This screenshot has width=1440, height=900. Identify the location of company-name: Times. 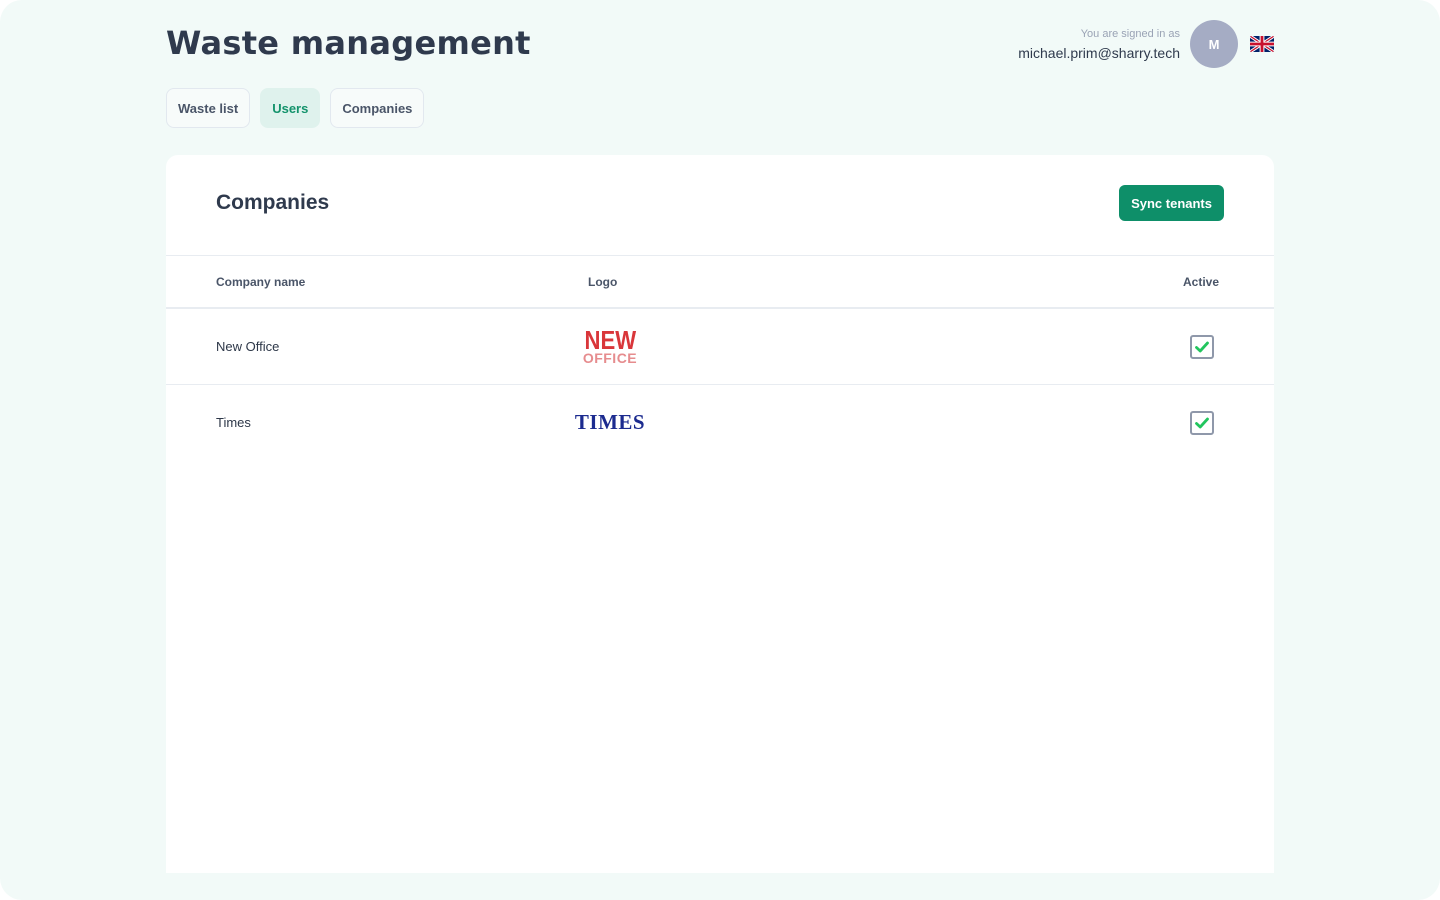
(233, 422).